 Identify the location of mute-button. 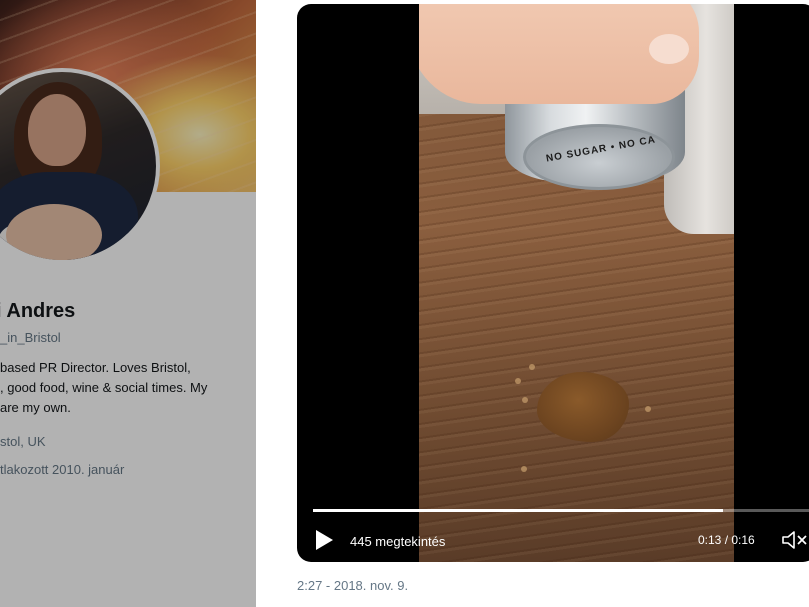
(795, 540).